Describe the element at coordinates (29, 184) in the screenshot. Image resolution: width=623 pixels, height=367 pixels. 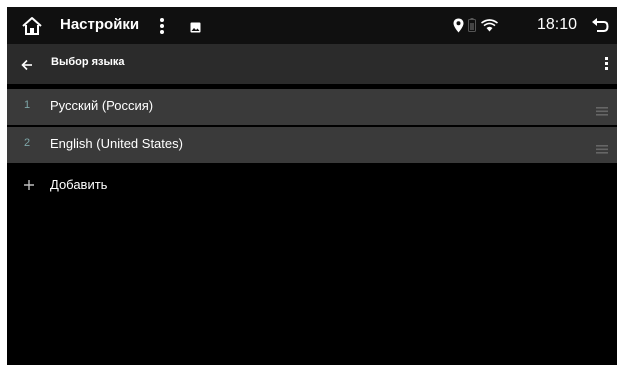
I see `plus-icon` at that location.